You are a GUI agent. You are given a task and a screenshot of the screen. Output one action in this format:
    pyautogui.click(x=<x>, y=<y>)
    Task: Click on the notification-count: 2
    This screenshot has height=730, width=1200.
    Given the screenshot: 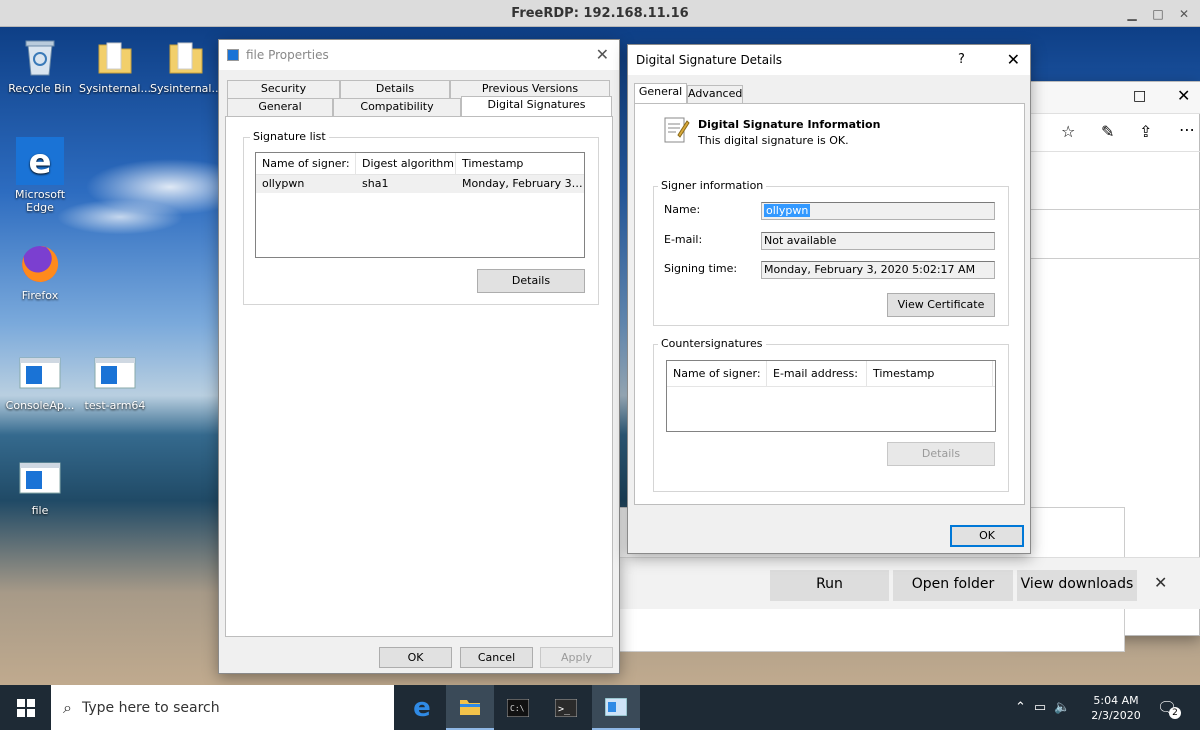 What is the action you would take?
    pyautogui.click(x=1175, y=713)
    